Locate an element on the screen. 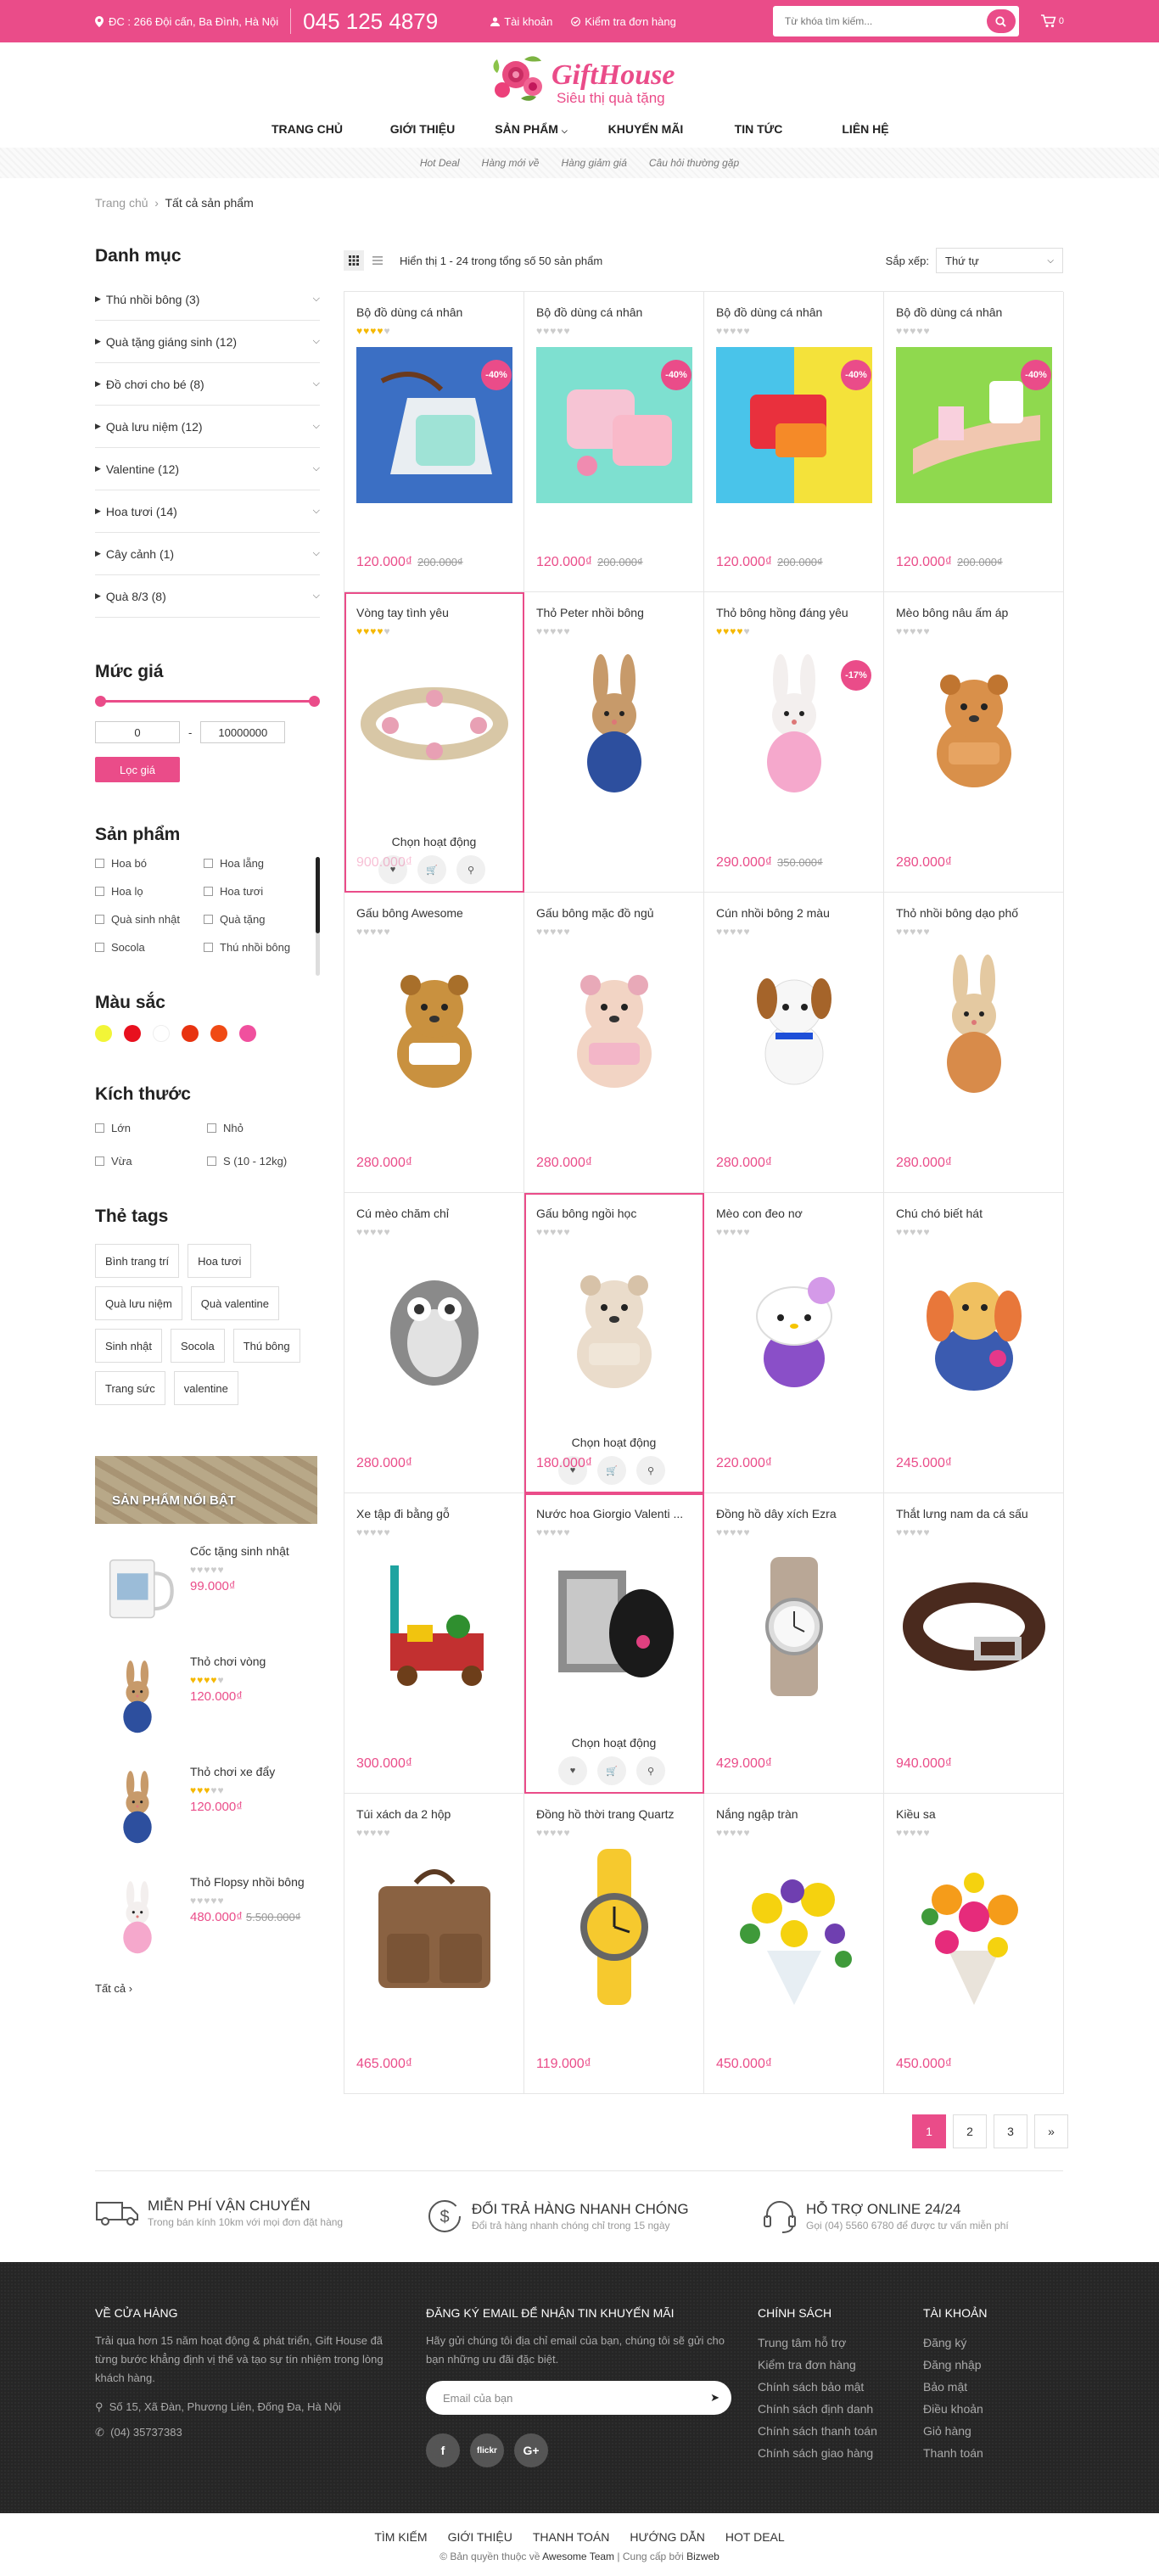 The image size is (1159, 2576). featured-item: Thỏ chơi vòng ♥♥♥♥♥ 120.000₫ is located at coordinates (207, 1697).